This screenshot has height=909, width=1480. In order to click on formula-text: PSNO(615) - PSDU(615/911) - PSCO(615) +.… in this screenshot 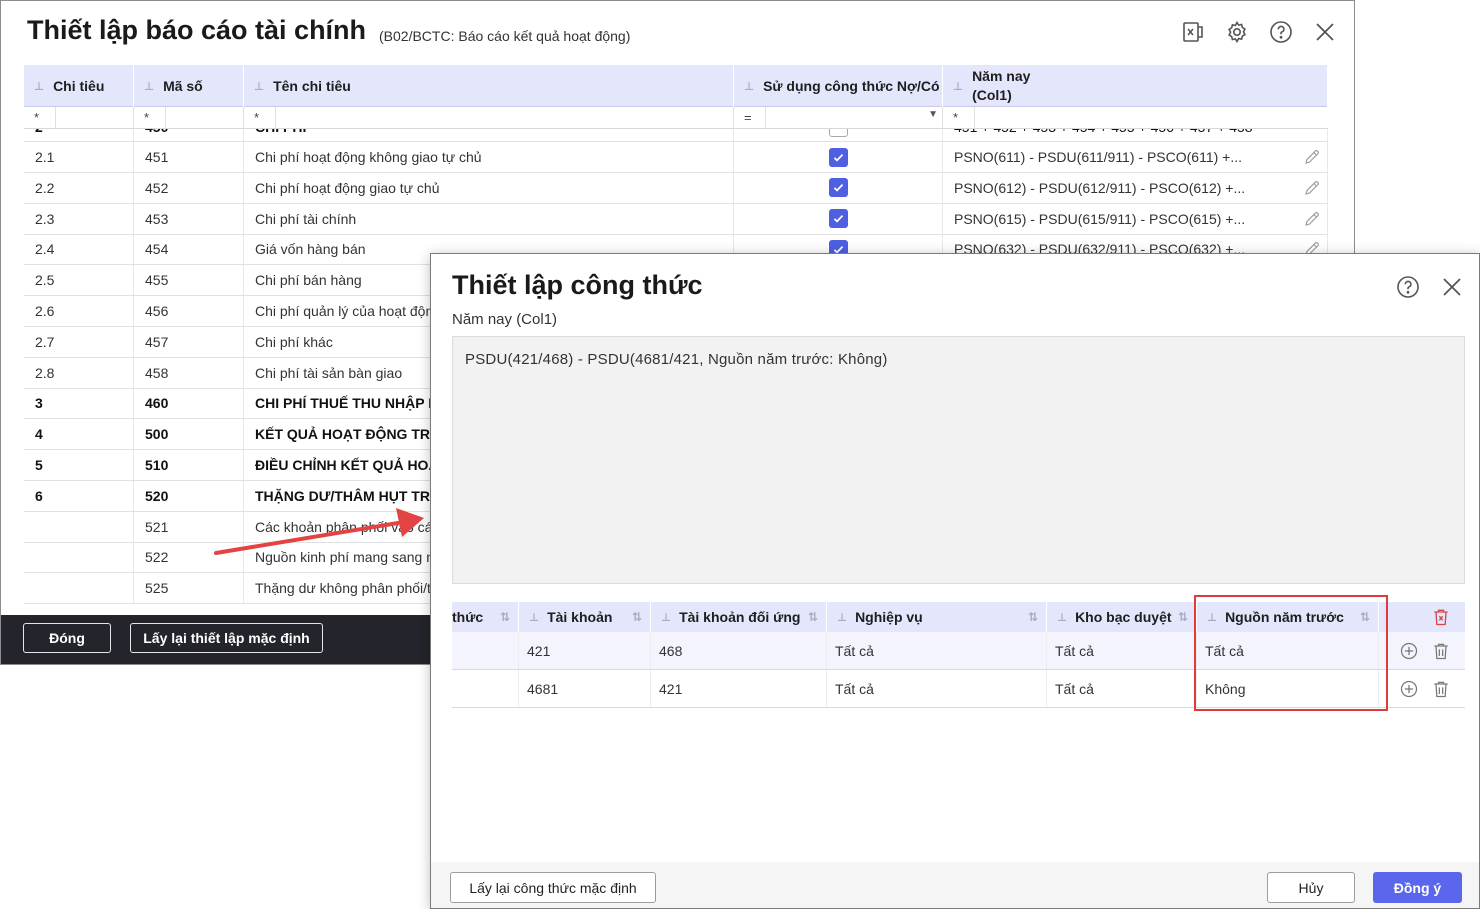, I will do `click(1100, 218)`.